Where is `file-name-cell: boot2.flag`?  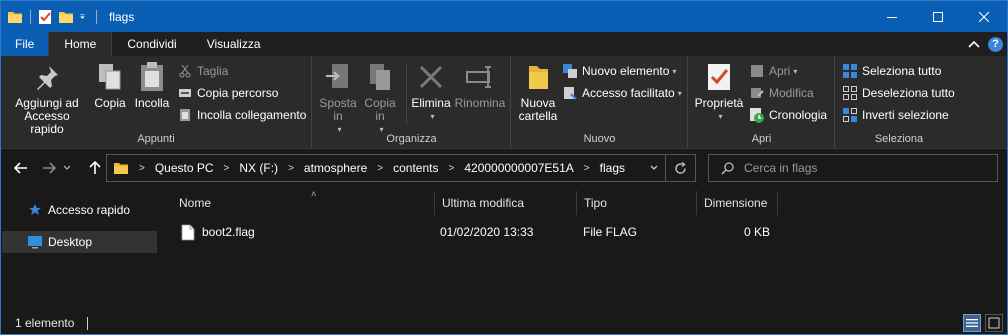
file-name-cell: boot2.flag is located at coordinates (218, 232).